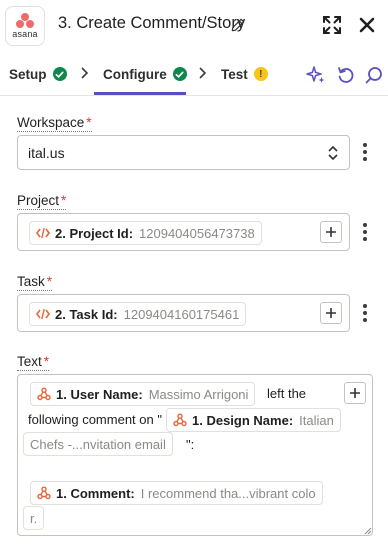  I want to click on task-field: 2. Task Id: 1209404160175461, so click(183, 313).